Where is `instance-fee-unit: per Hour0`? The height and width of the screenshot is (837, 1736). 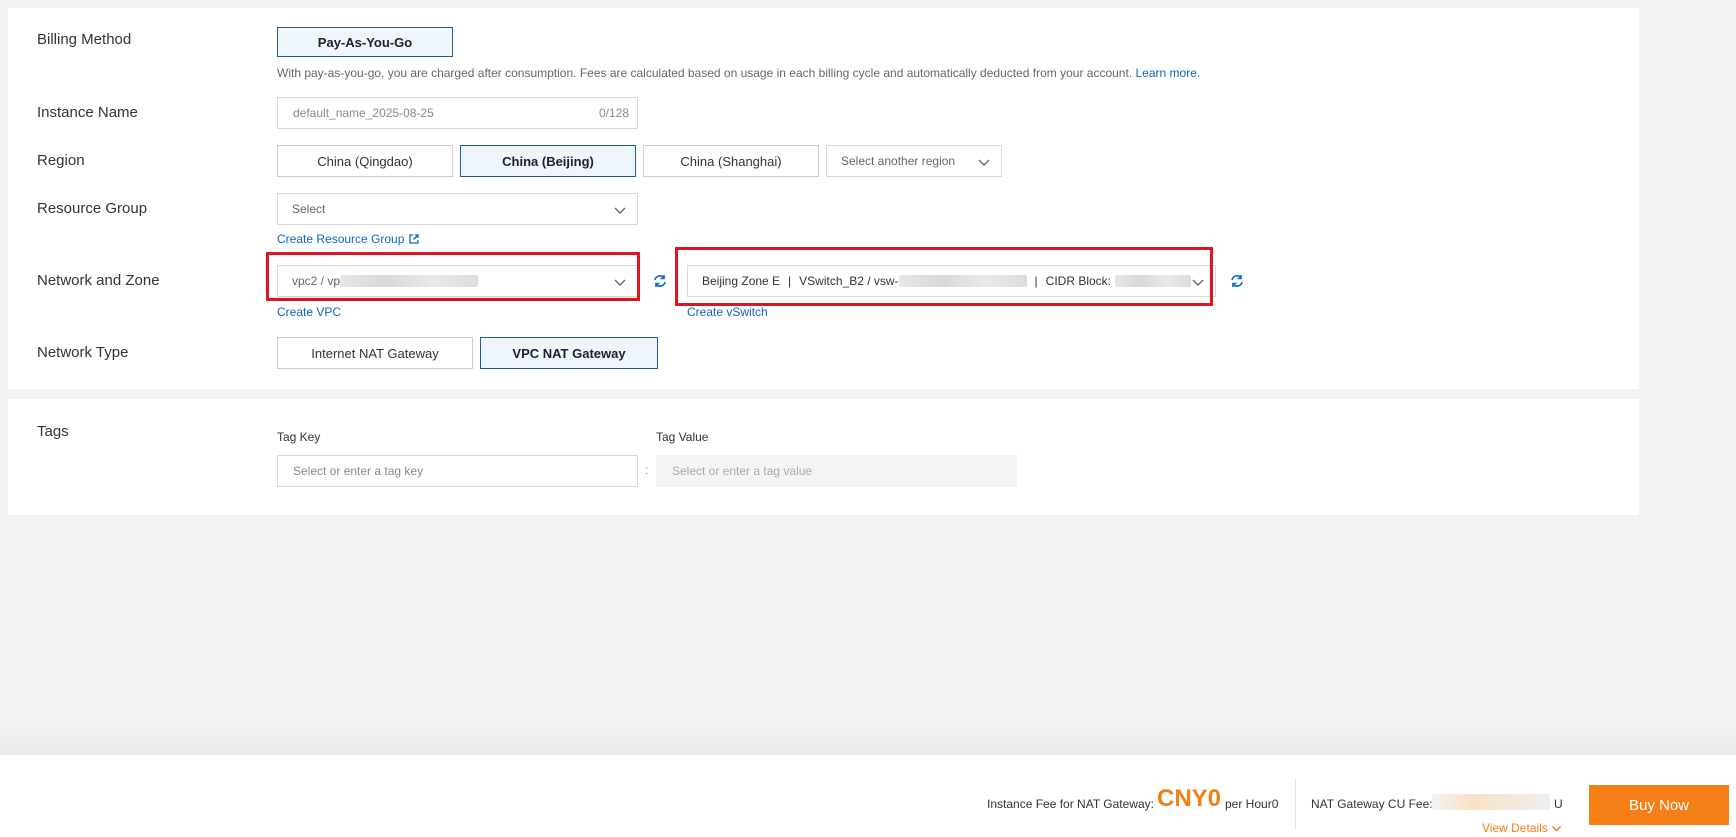 instance-fee-unit: per Hour0 is located at coordinates (1252, 804).